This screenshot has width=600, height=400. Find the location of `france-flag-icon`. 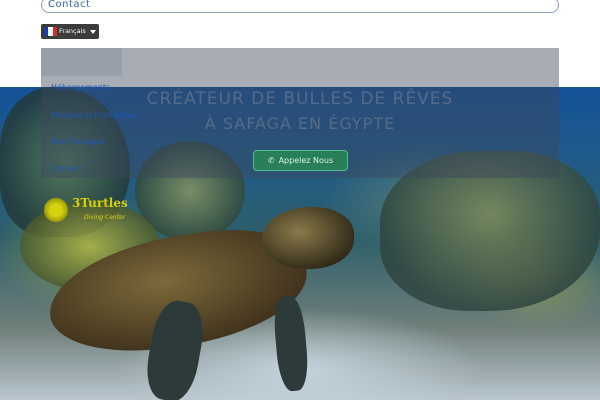

france-flag-icon is located at coordinates (50, 31).